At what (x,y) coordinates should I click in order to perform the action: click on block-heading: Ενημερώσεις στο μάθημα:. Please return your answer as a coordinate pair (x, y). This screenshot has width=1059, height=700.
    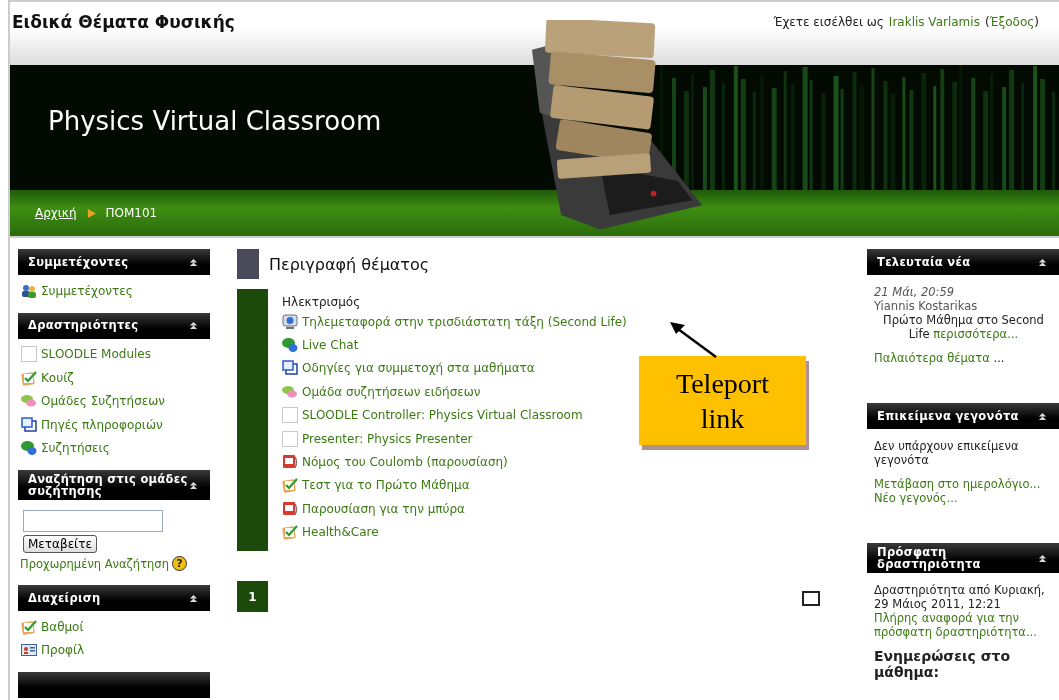
    Looking at the image, I should click on (943, 664).